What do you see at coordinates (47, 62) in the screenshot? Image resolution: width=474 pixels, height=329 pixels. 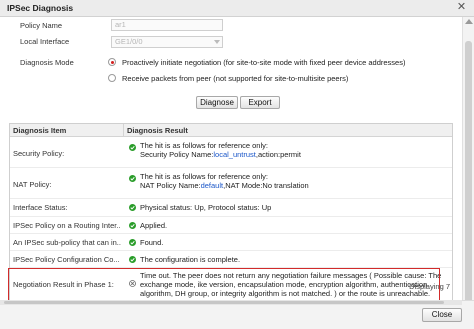 I see `diagnosis-mode-label: Diagnosis Mode` at bounding box center [47, 62].